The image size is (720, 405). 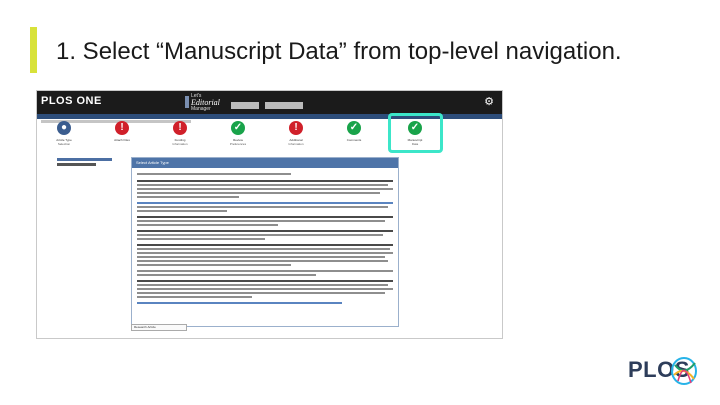 I want to click on manuscript-data-highlight, so click(x=415, y=133).